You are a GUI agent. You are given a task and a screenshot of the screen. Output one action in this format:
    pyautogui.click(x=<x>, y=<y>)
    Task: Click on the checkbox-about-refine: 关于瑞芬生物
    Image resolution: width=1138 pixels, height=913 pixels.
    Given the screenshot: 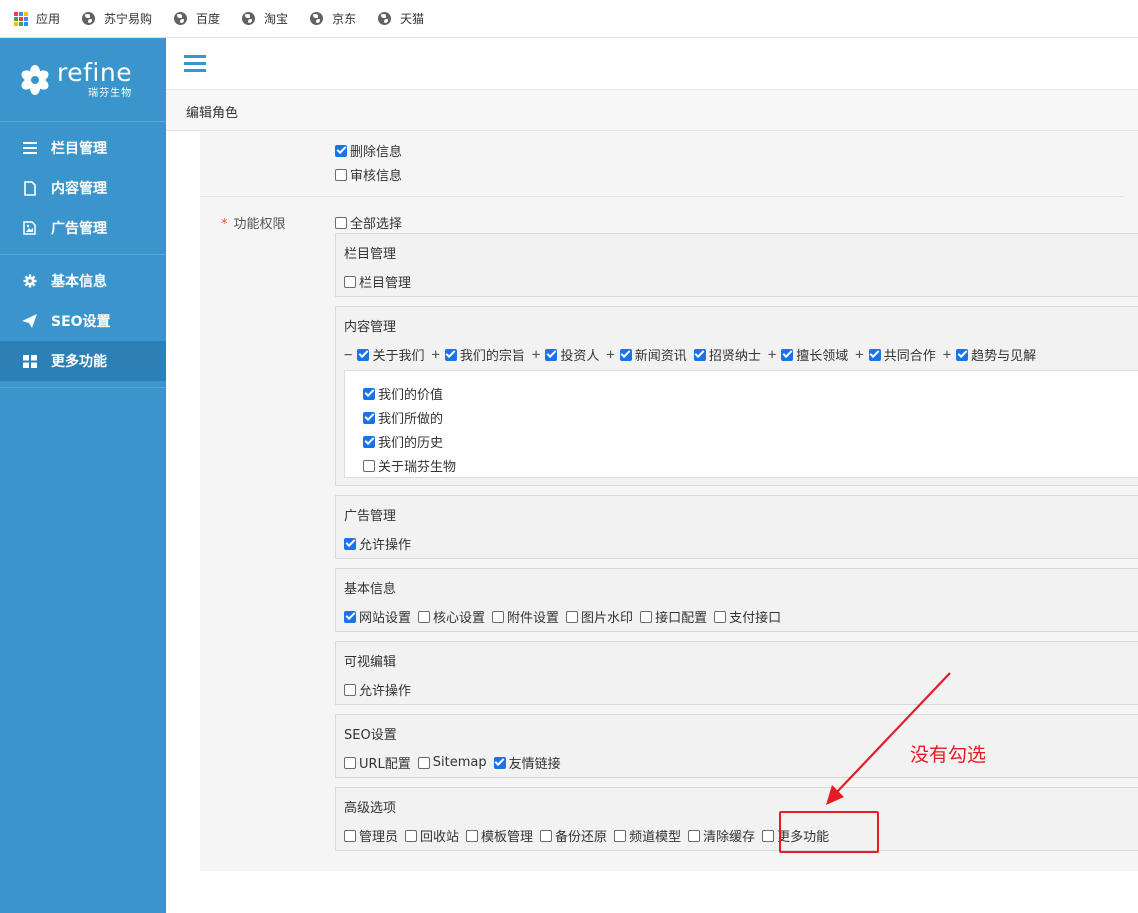 What is the action you would take?
    pyautogui.click(x=409, y=465)
    